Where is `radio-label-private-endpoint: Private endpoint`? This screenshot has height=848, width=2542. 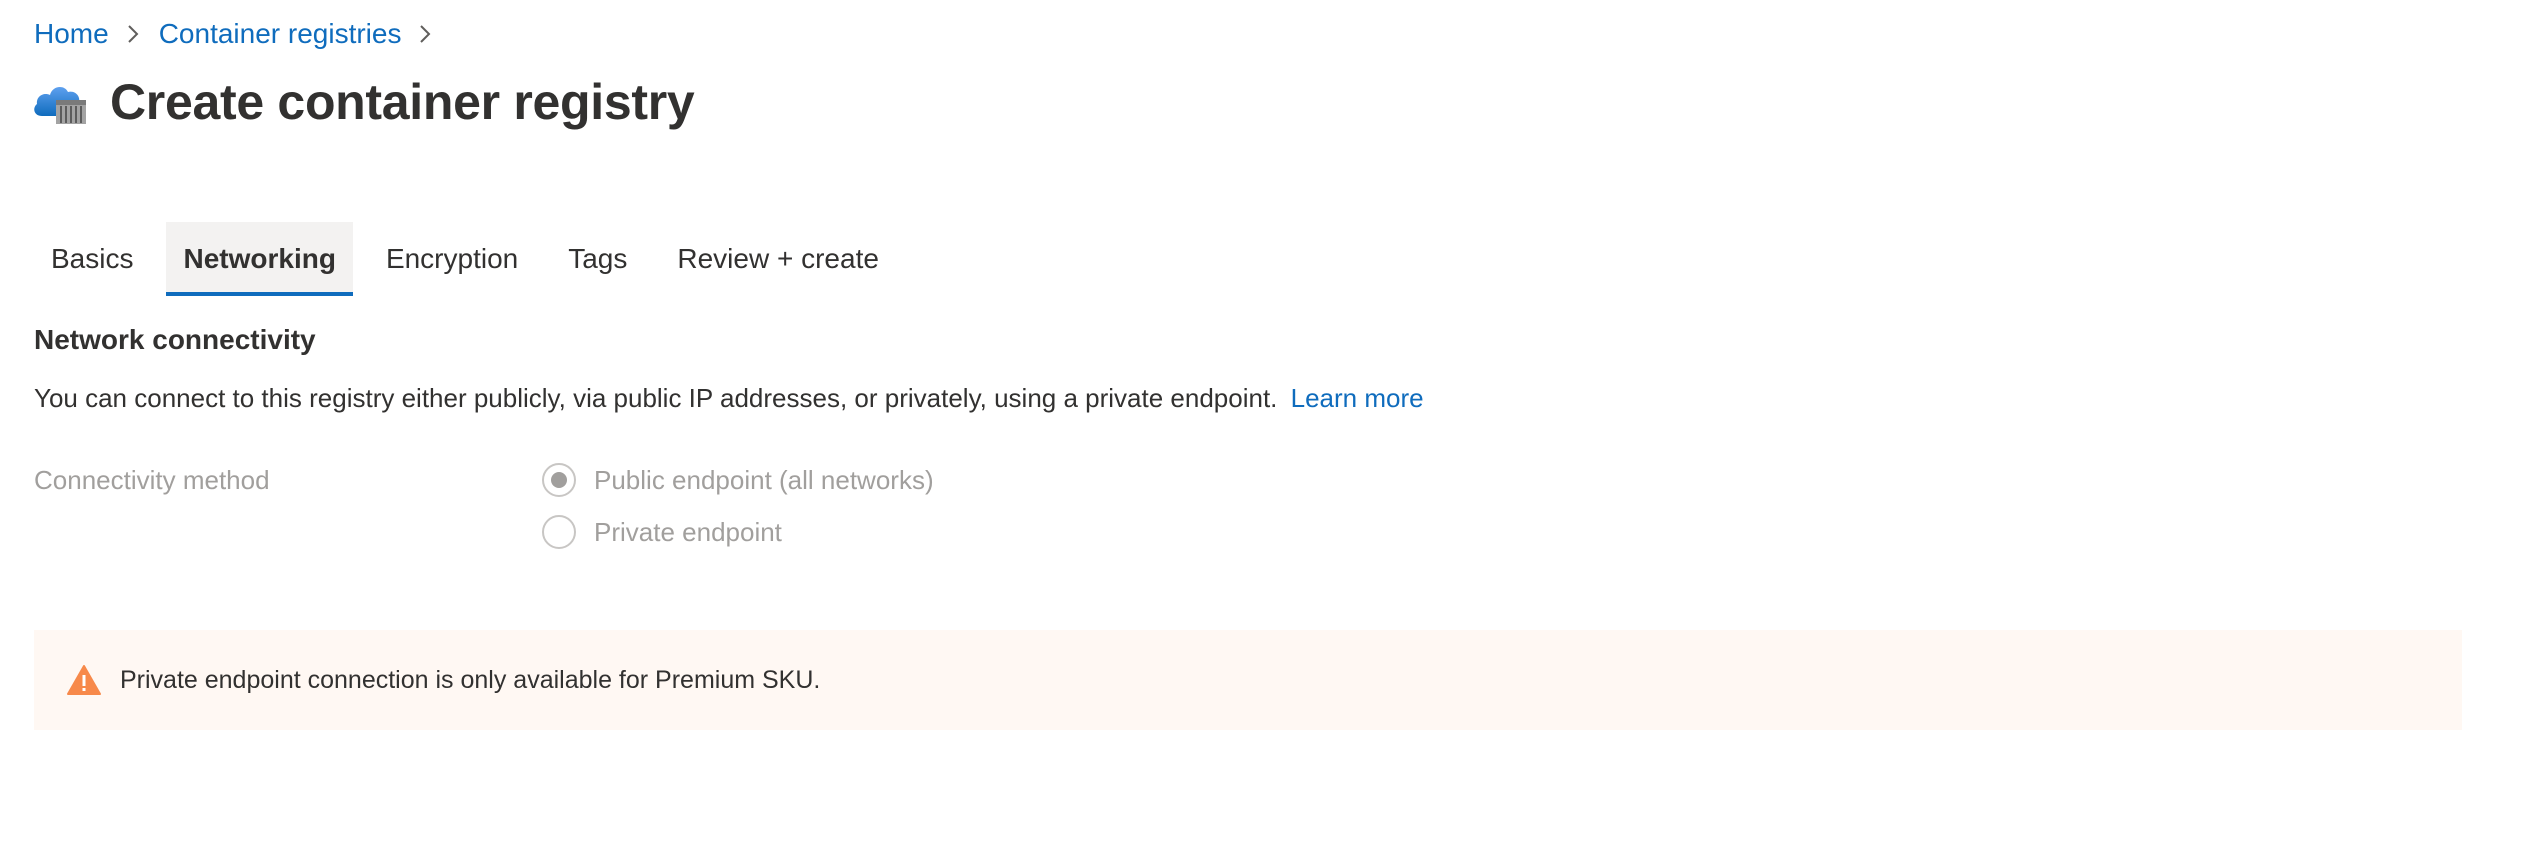 radio-label-private-endpoint: Private endpoint is located at coordinates (688, 532).